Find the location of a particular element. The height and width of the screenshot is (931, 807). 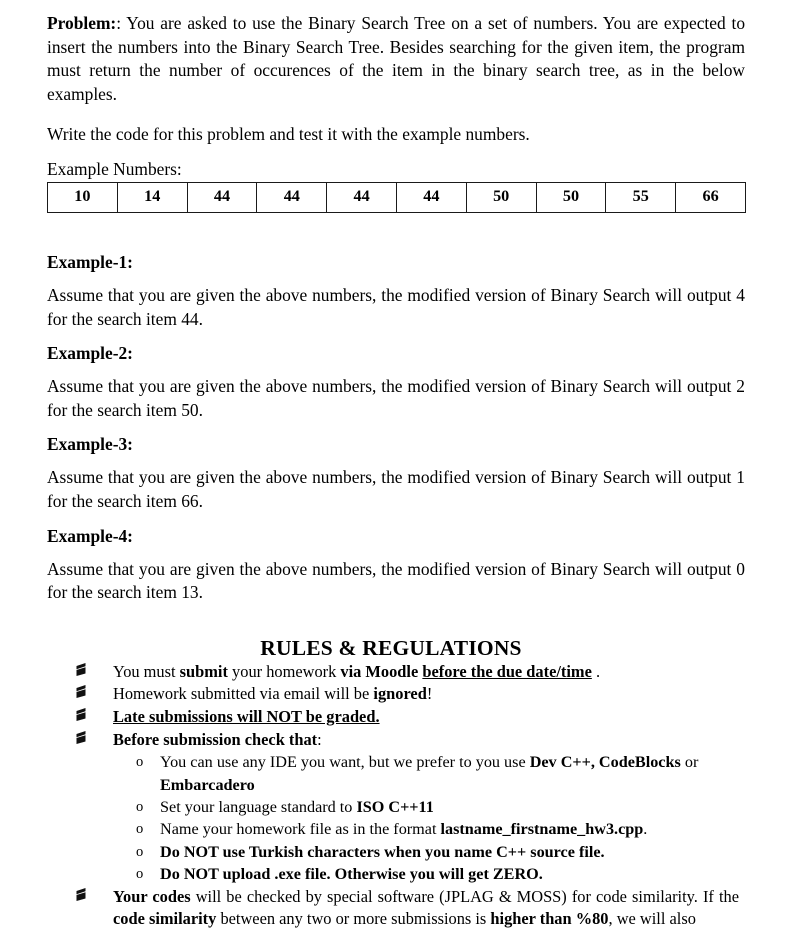

example-4-text-end: . is located at coordinates (200, 592).